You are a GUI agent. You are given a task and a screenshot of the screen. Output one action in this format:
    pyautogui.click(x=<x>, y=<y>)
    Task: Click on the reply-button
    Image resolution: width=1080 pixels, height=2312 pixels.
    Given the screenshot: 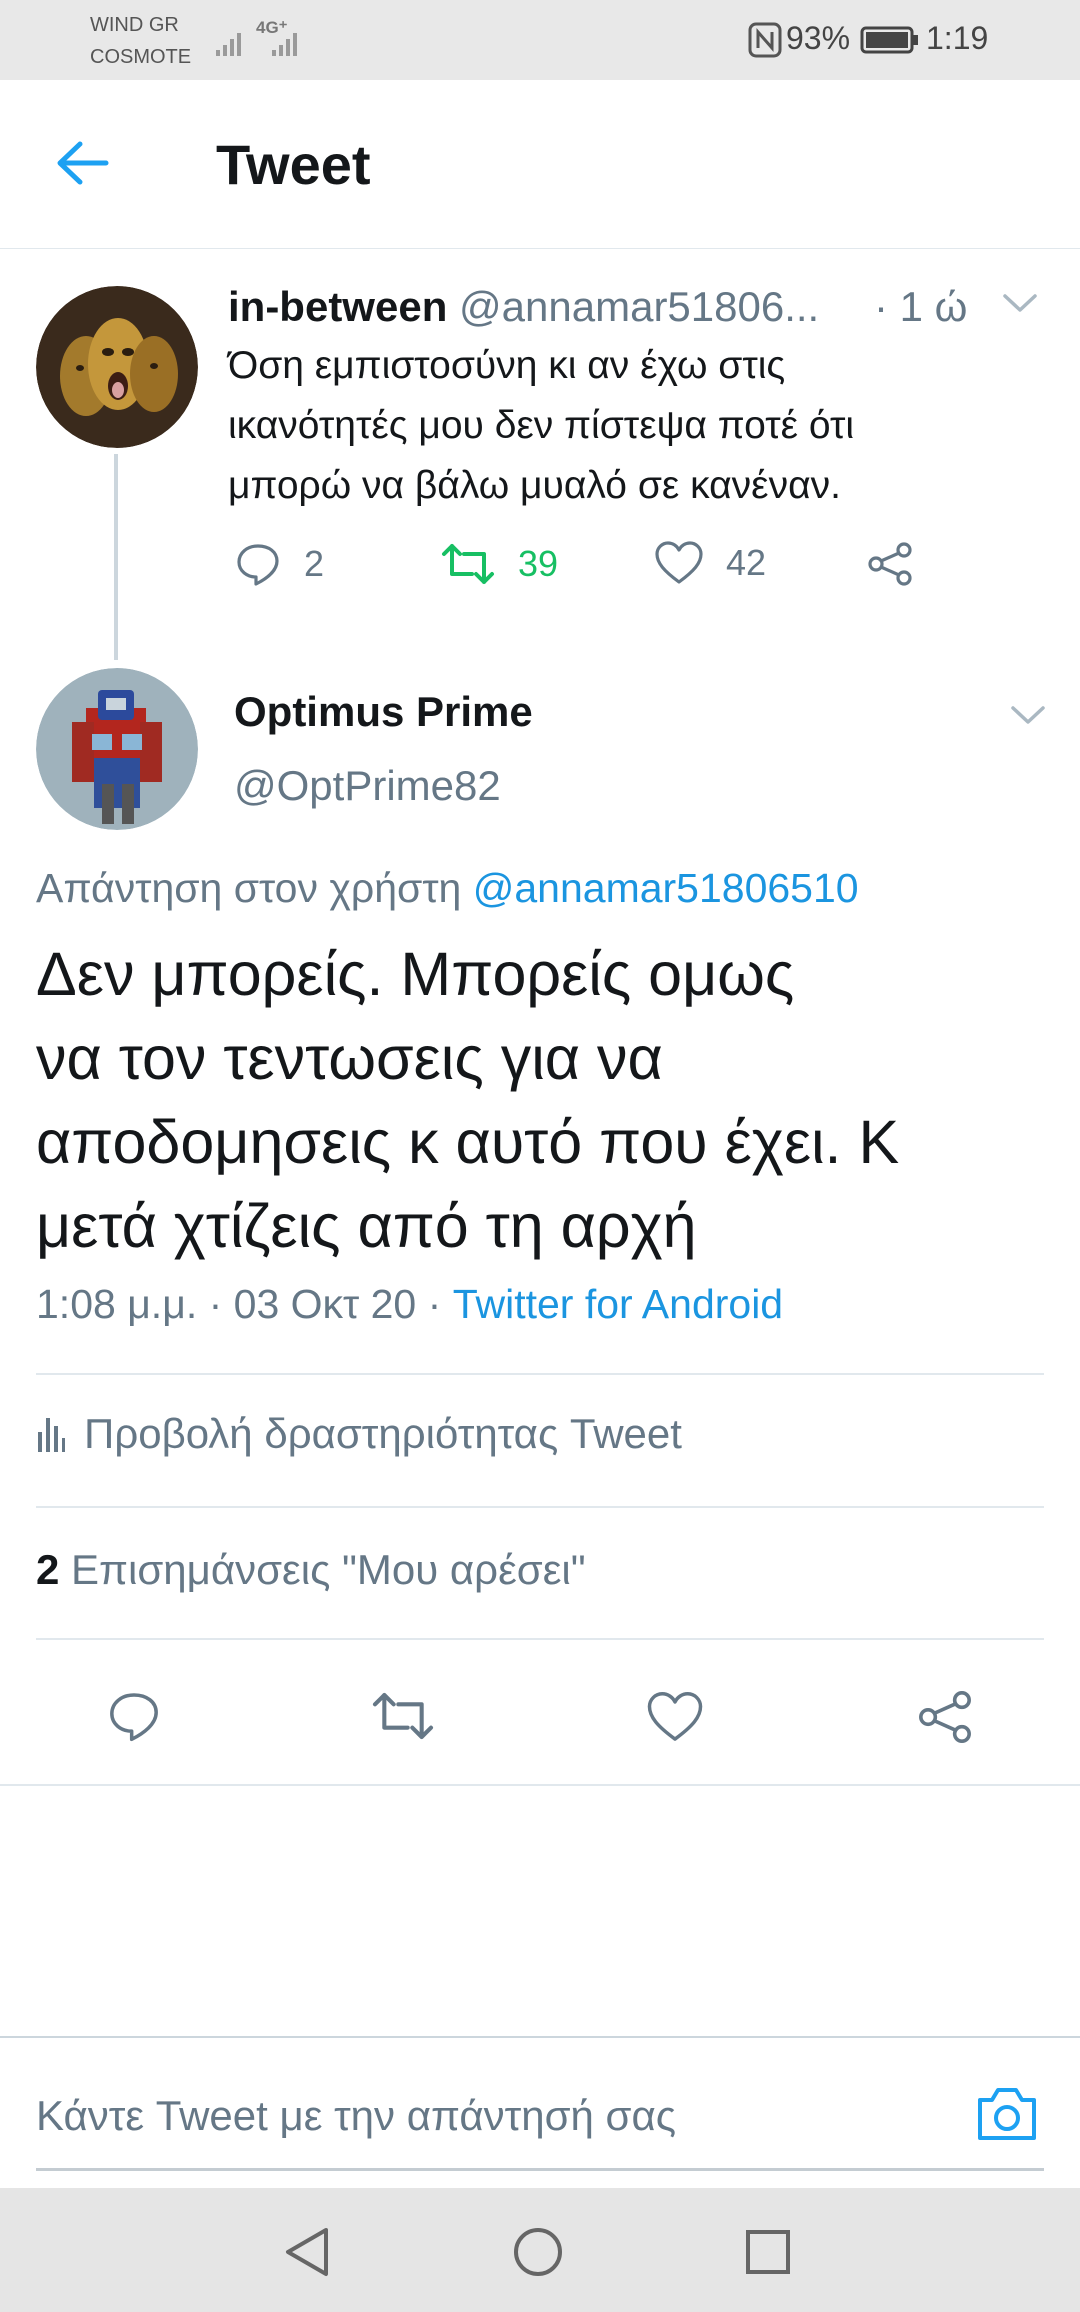 What is the action you would take?
    pyautogui.click(x=134, y=1716)
    